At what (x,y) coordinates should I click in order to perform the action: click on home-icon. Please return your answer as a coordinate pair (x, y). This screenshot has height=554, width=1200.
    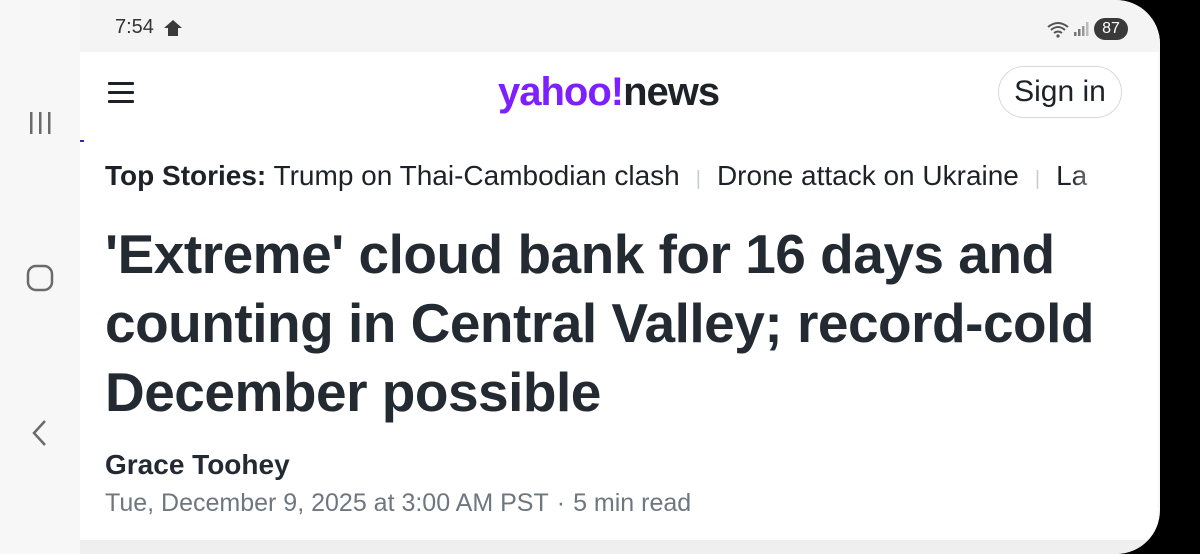
    Looking at the image, I should click on (40, 278).